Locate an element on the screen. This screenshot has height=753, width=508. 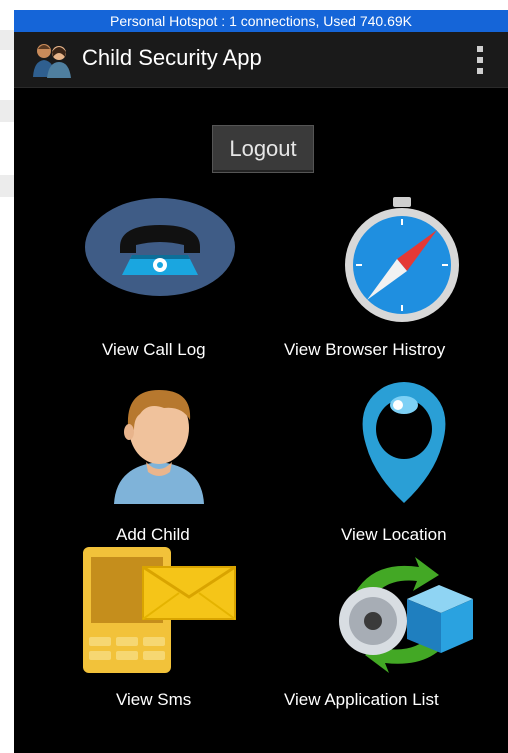
action-bar: Child Security App is located at coordinates (261, 60).